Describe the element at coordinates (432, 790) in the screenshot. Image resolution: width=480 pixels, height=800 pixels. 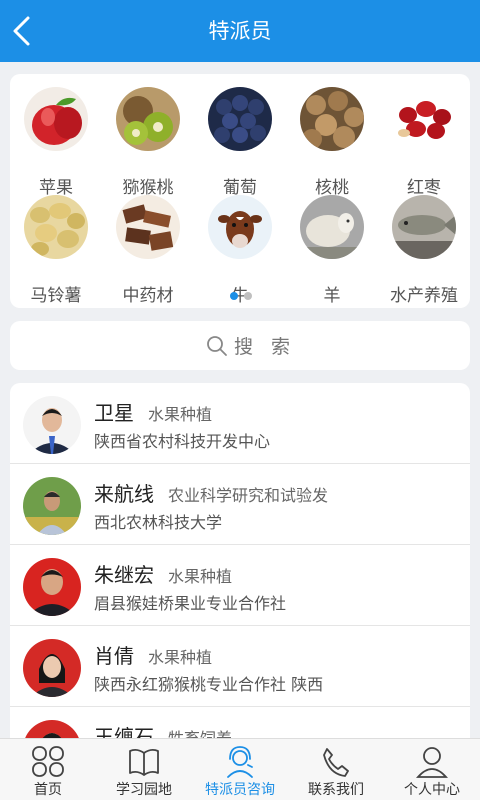
I see `tab-label: 个人中心` at that location.